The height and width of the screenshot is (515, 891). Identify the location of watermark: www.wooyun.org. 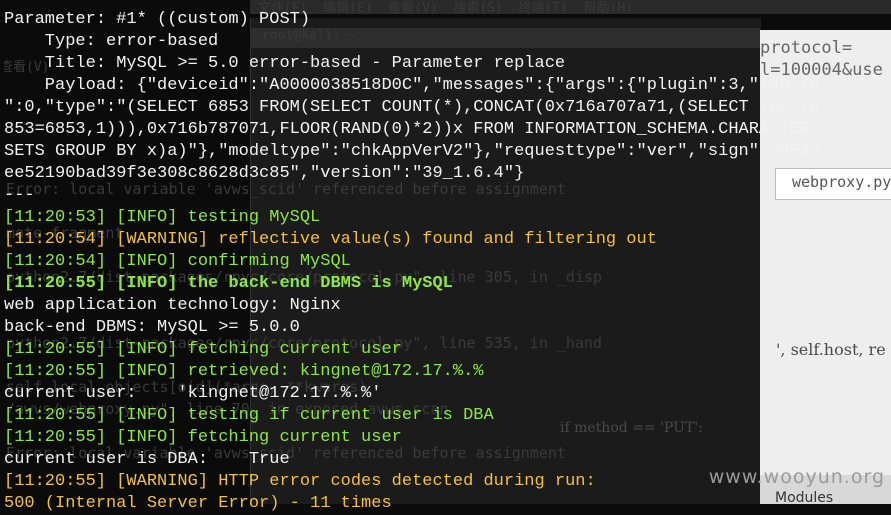
(796, 477).